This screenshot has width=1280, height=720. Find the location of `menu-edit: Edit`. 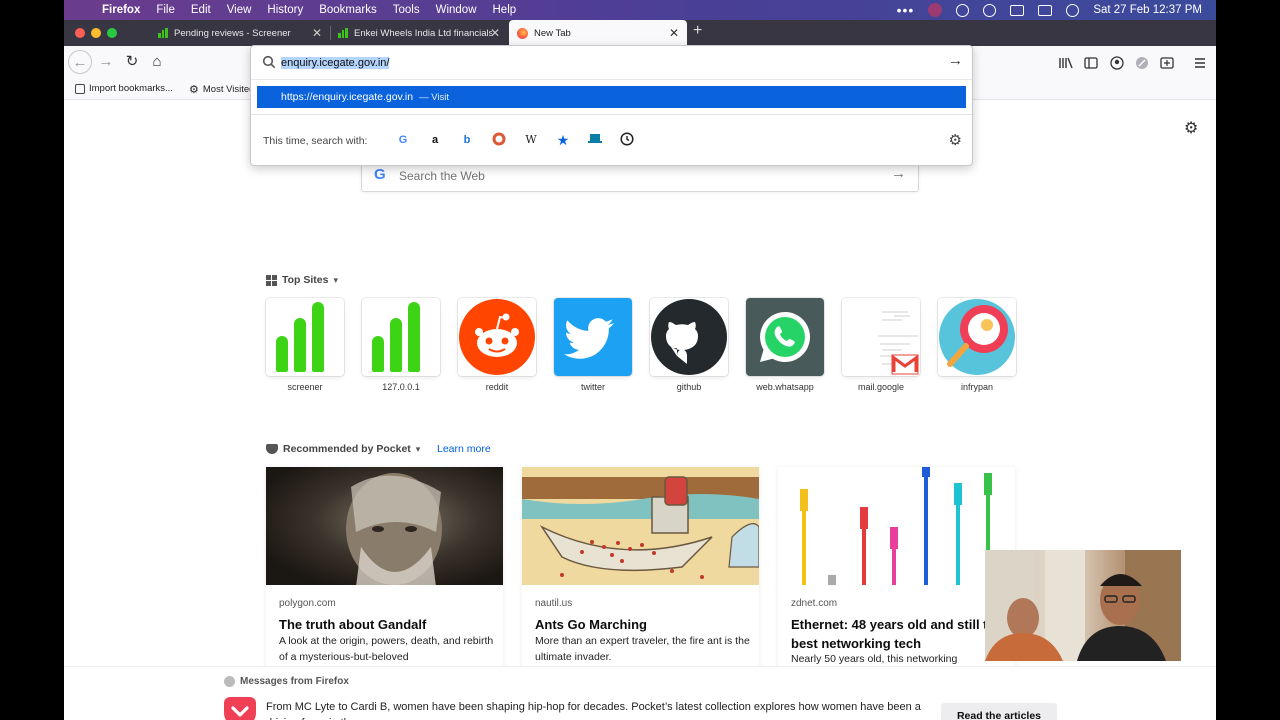

menu-edit: Edit is located at coordinates (201, 10).